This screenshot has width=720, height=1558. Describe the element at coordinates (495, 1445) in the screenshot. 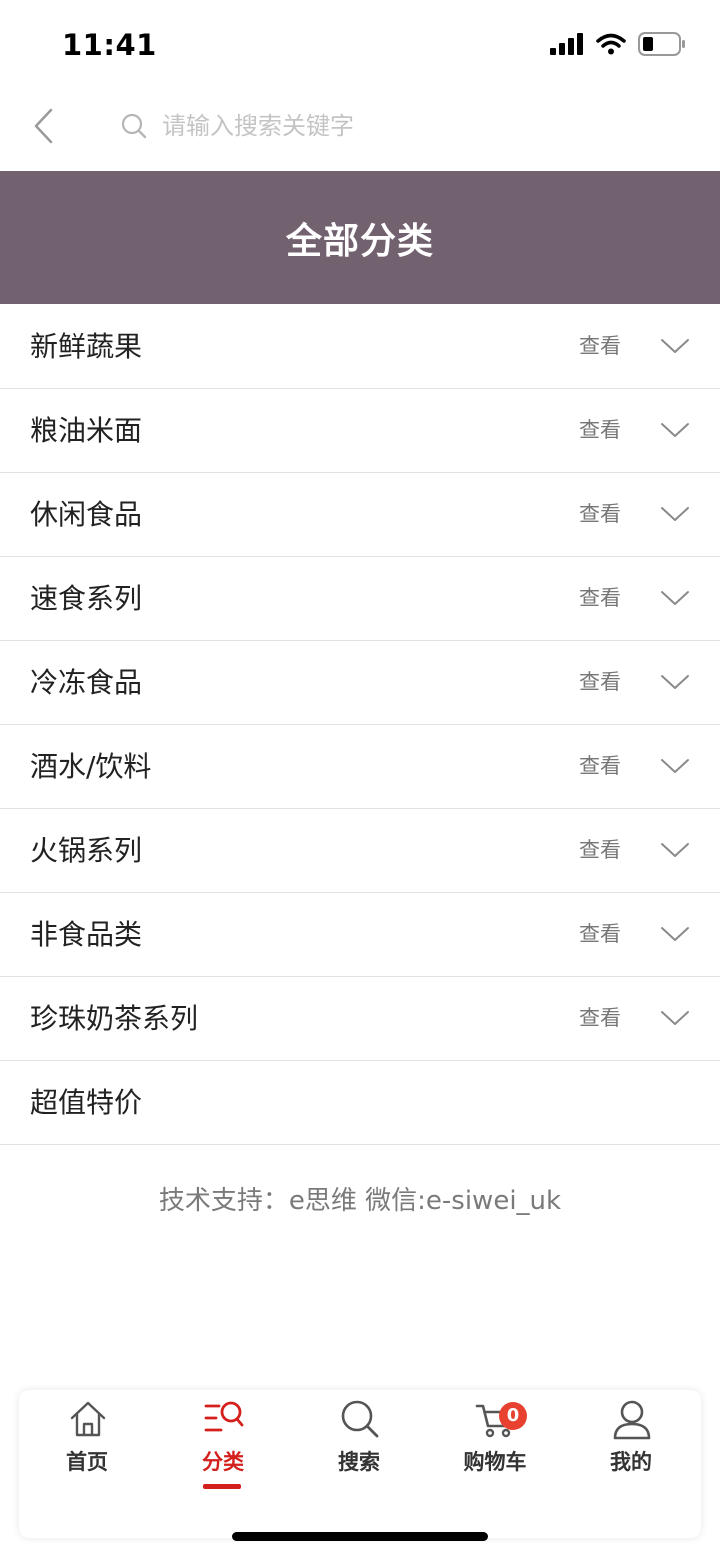

I see `tab-cart: 0 购物车` at that location.